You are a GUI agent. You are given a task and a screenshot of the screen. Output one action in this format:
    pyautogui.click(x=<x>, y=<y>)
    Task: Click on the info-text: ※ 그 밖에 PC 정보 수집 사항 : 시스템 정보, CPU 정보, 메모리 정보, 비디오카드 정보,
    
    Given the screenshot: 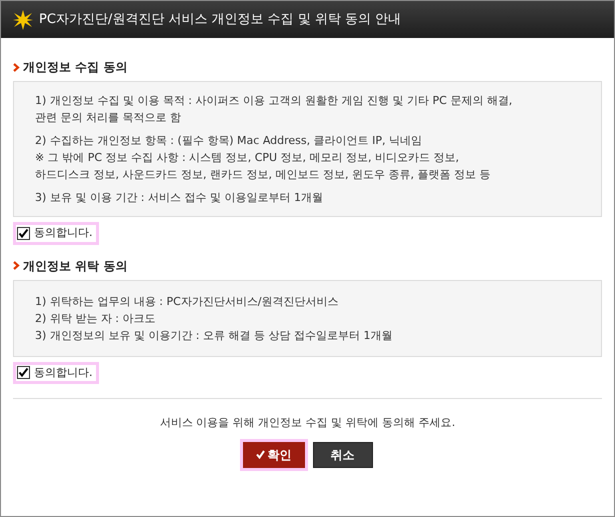 What is the action you would take?
    pyautogui.click(x=247, y=158)
    